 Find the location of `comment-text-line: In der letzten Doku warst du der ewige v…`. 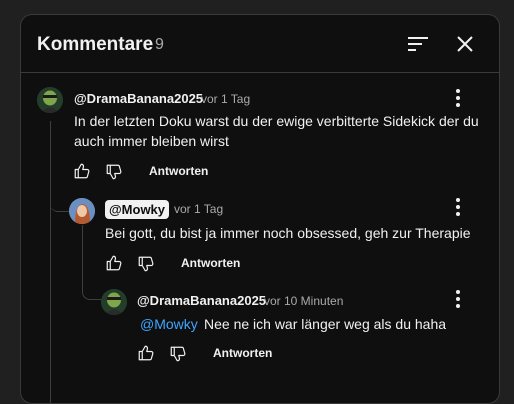

comment-text-line: In der letzten Doku warst du der ewige v… is located at coordinates (276, 121).